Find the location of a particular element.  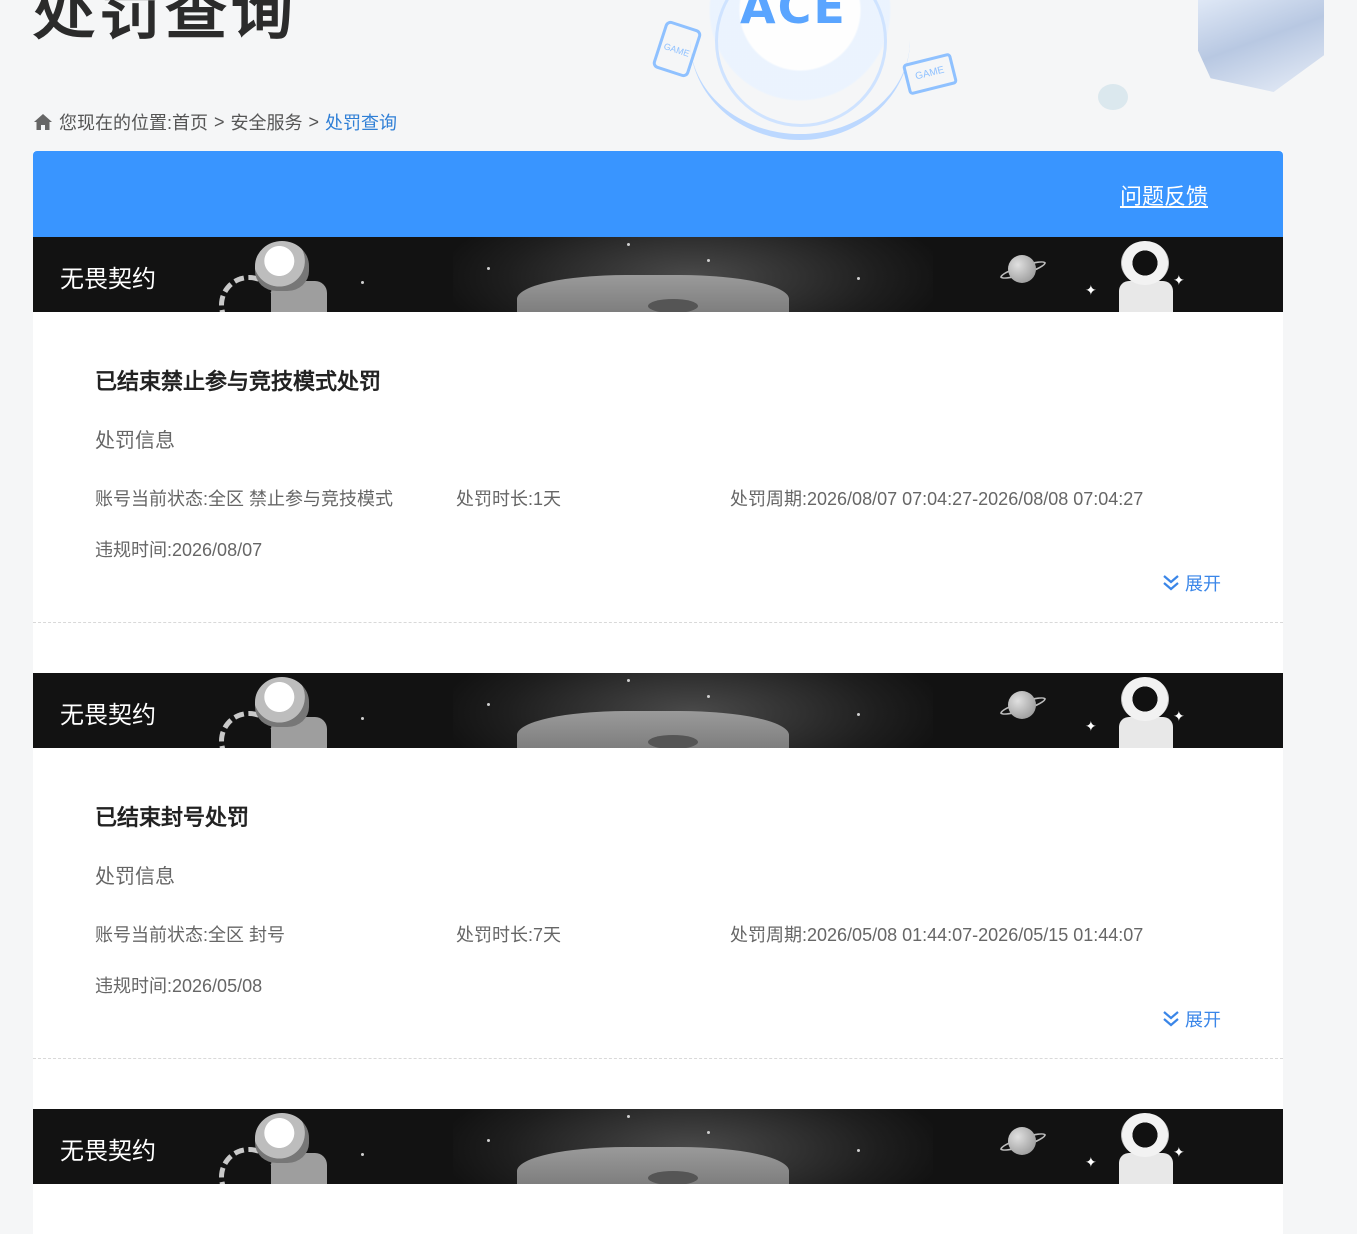

character-artwork is located at coordinates (1261, 46).